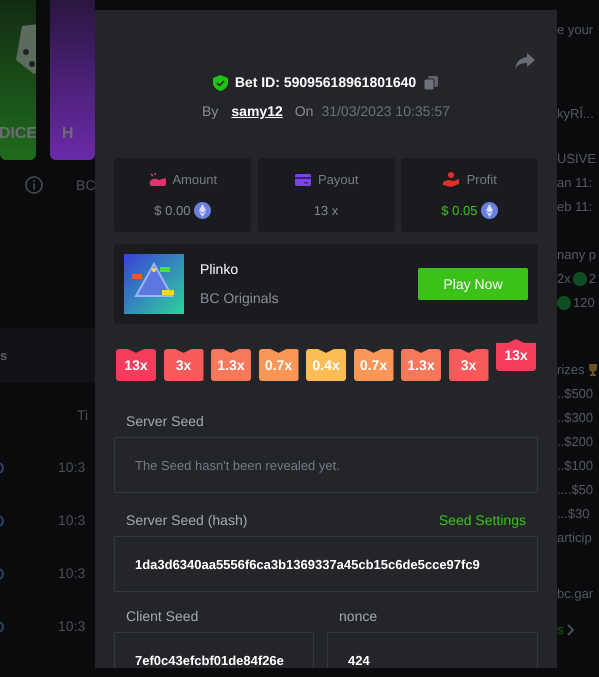 The image size is (599, 677). I want to click on side-text: an 11:, so click(574, 183).